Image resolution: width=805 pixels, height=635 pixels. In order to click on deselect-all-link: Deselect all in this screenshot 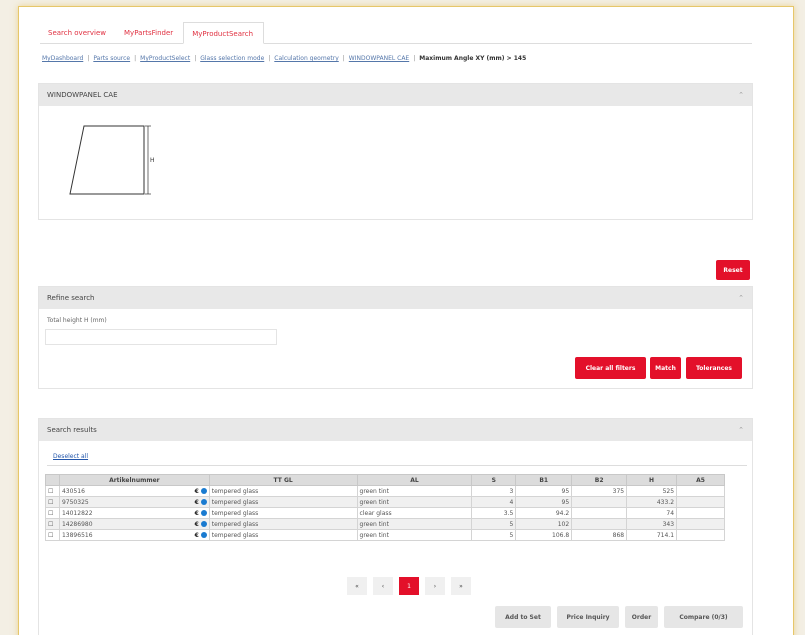, I will do `click(70, 456)`.